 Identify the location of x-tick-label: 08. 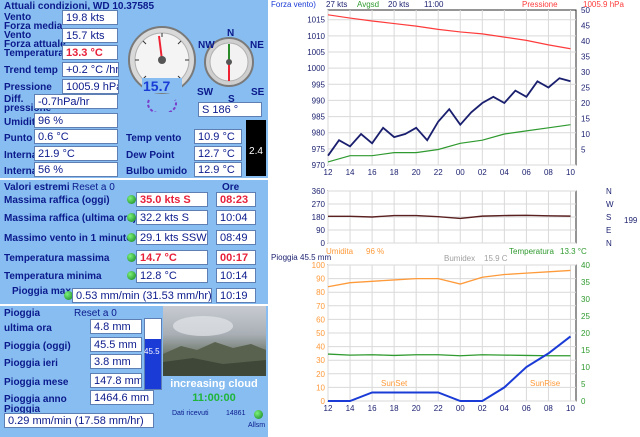
(548, 172).